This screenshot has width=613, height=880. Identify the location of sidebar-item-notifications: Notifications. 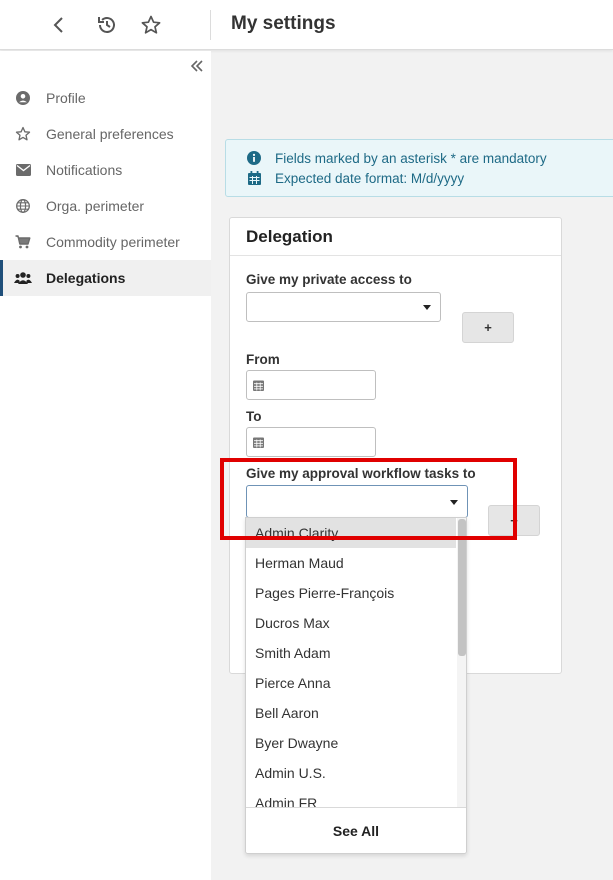
(105, 170).